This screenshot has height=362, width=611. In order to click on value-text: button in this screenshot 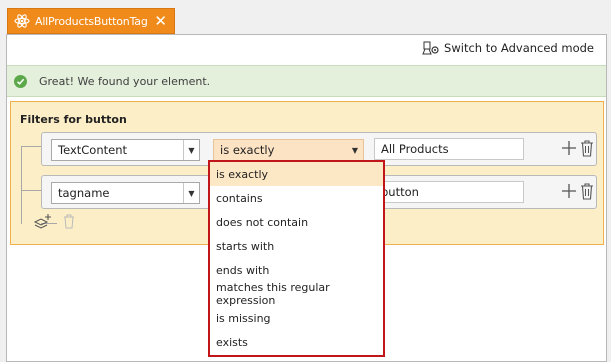, I will do `click(400, 192)`.